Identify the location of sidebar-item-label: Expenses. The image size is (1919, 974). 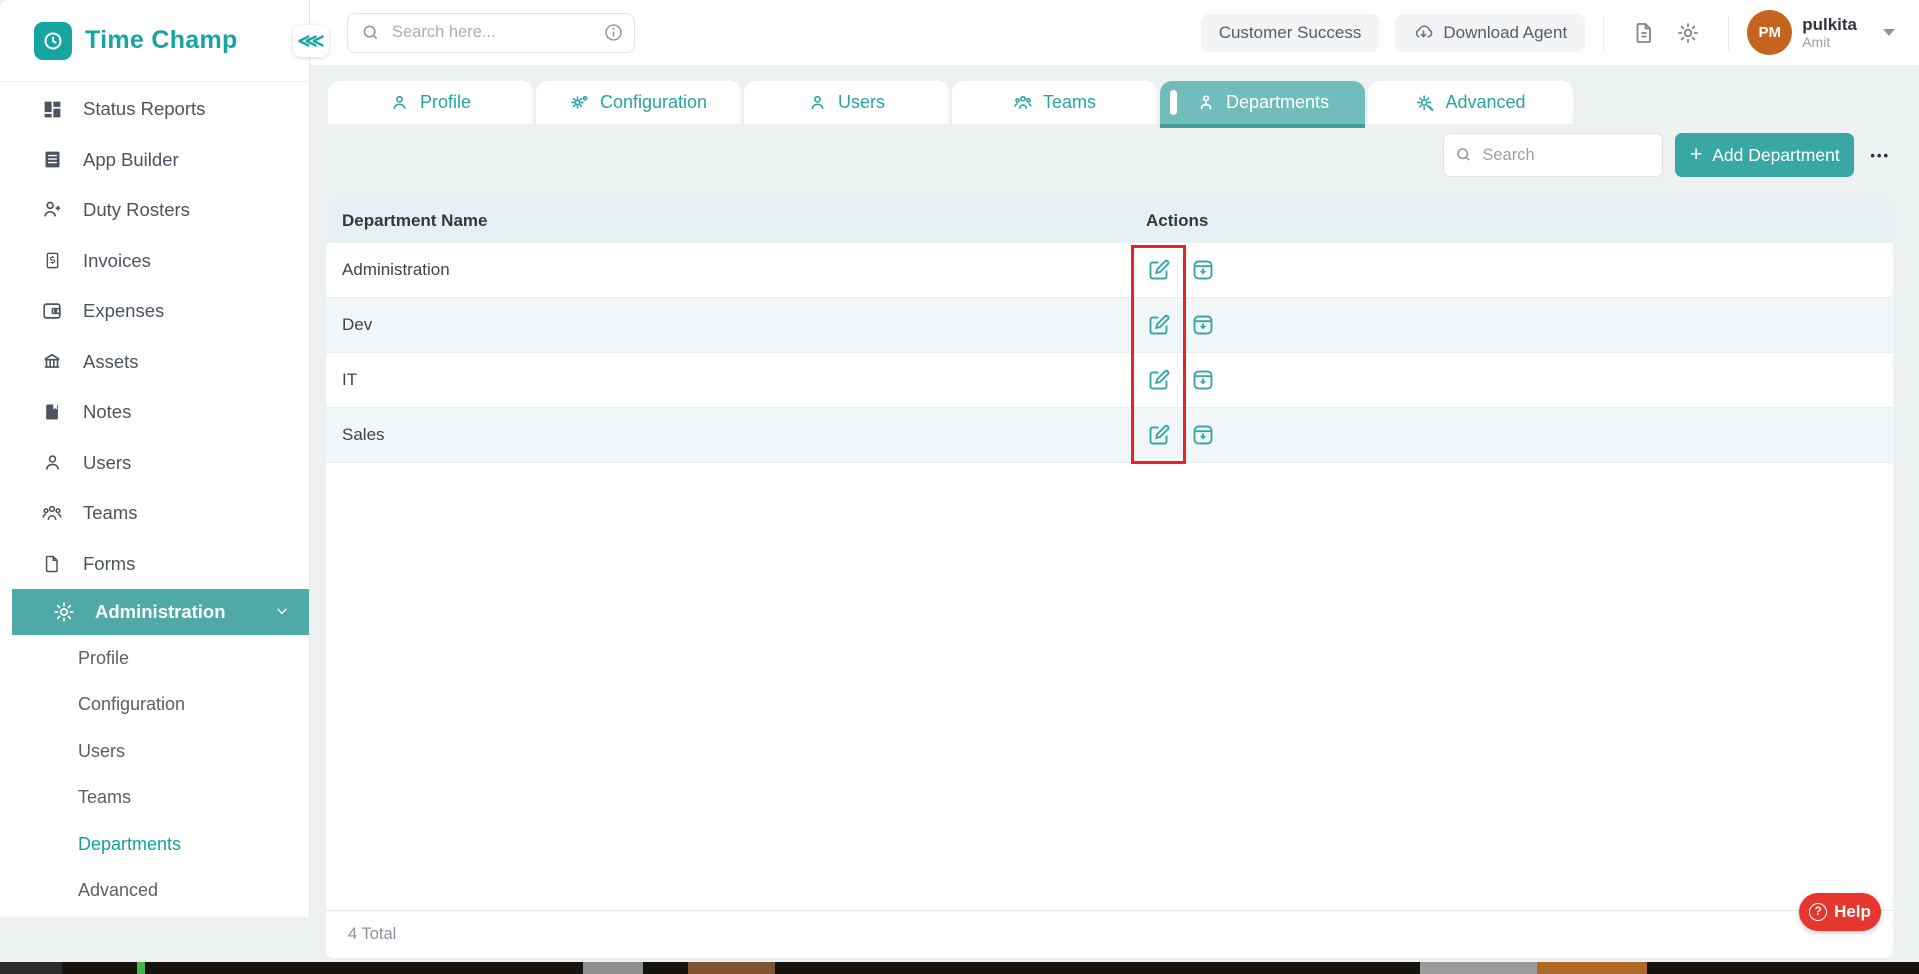
(124, 311).